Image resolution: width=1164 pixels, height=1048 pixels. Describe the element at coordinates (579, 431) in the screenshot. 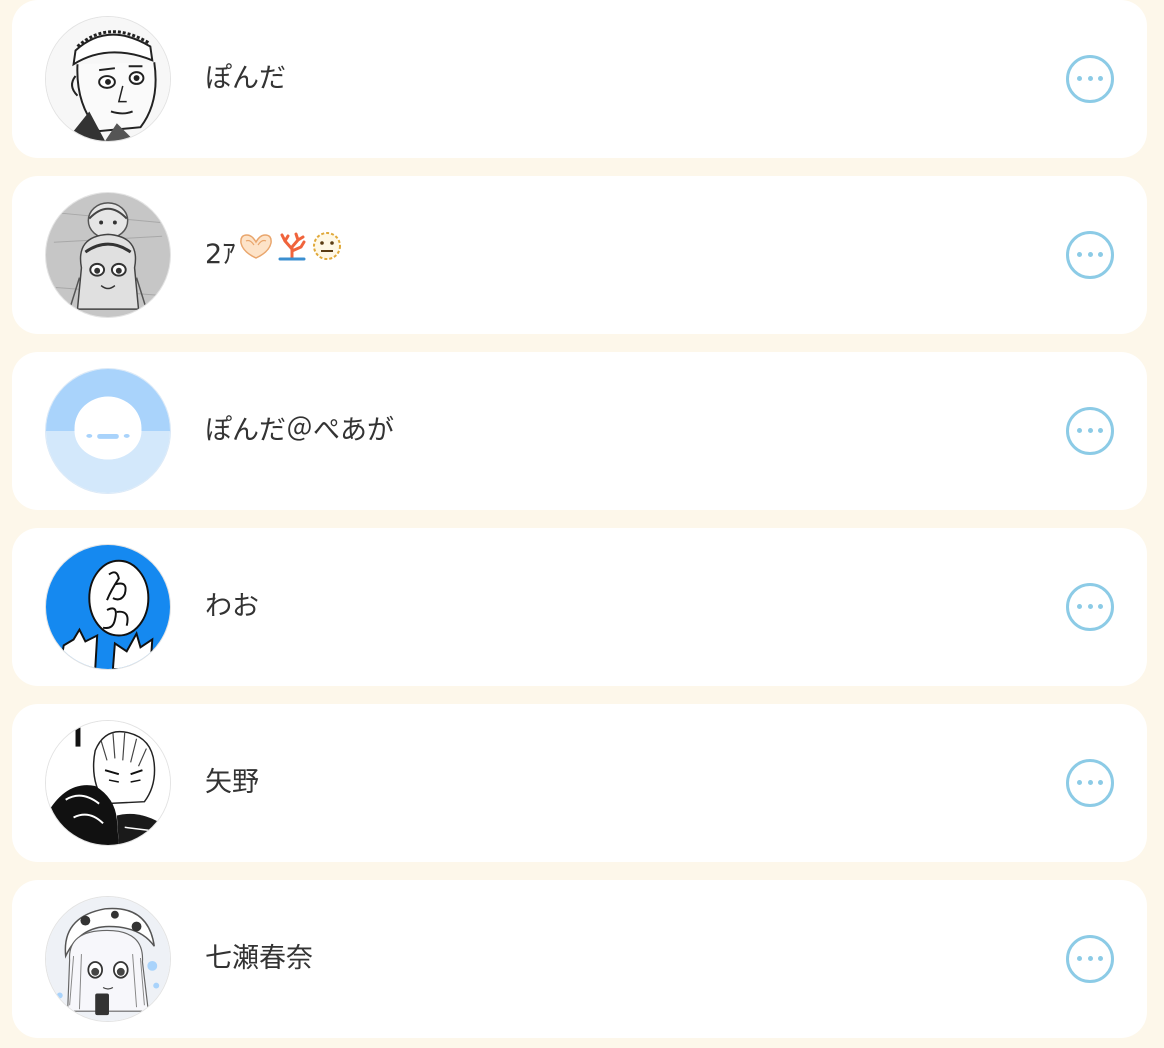

I see `user-row: ぽんだ＠ぺあが` at that location.